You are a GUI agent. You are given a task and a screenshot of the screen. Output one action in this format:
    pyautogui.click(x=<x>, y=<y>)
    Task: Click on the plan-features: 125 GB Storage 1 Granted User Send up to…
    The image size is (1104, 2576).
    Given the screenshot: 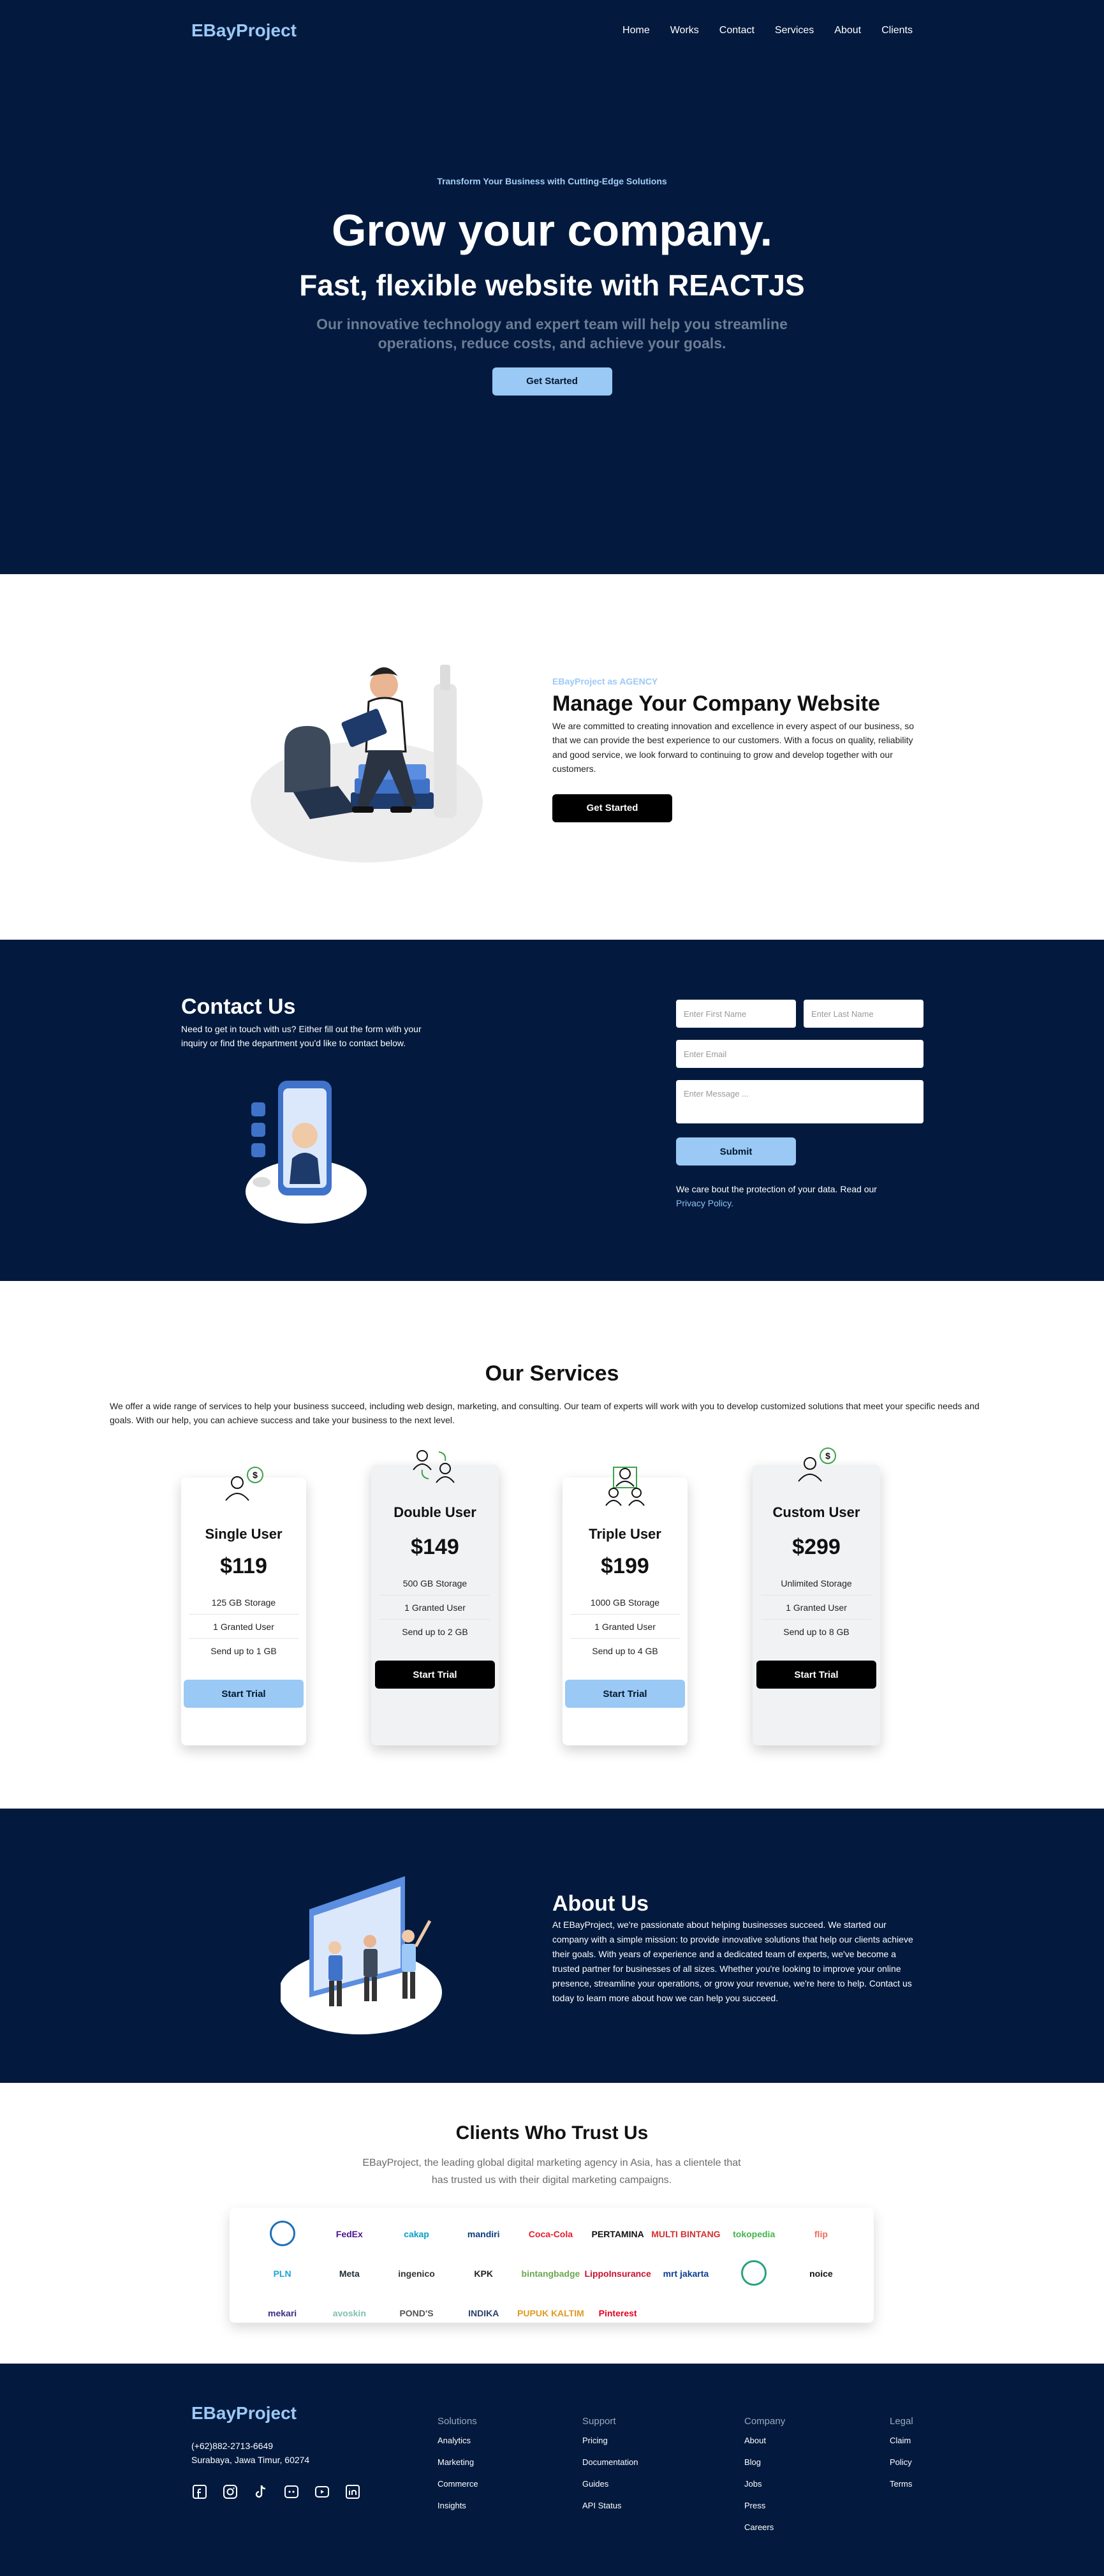 What is the action you would take?
    pyautogui.click(x=243, y=1626)
    